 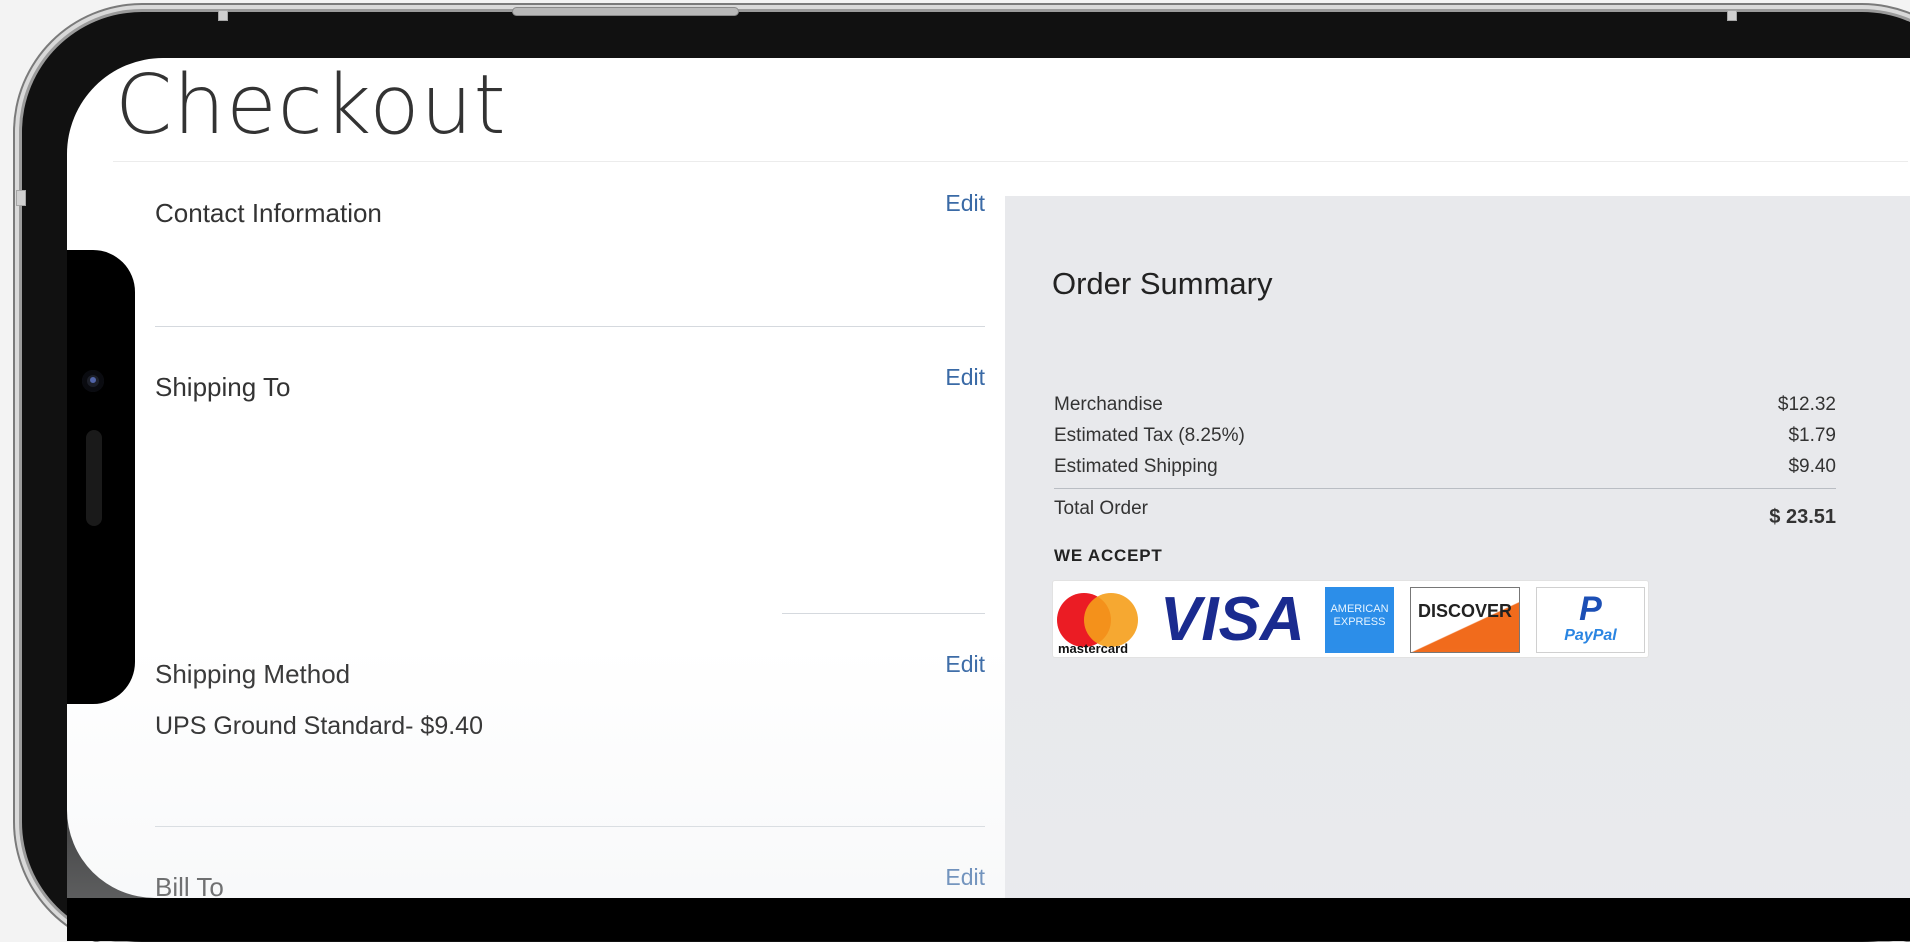 I want to click on shipping-method-divider, so click(x=570, y=826).